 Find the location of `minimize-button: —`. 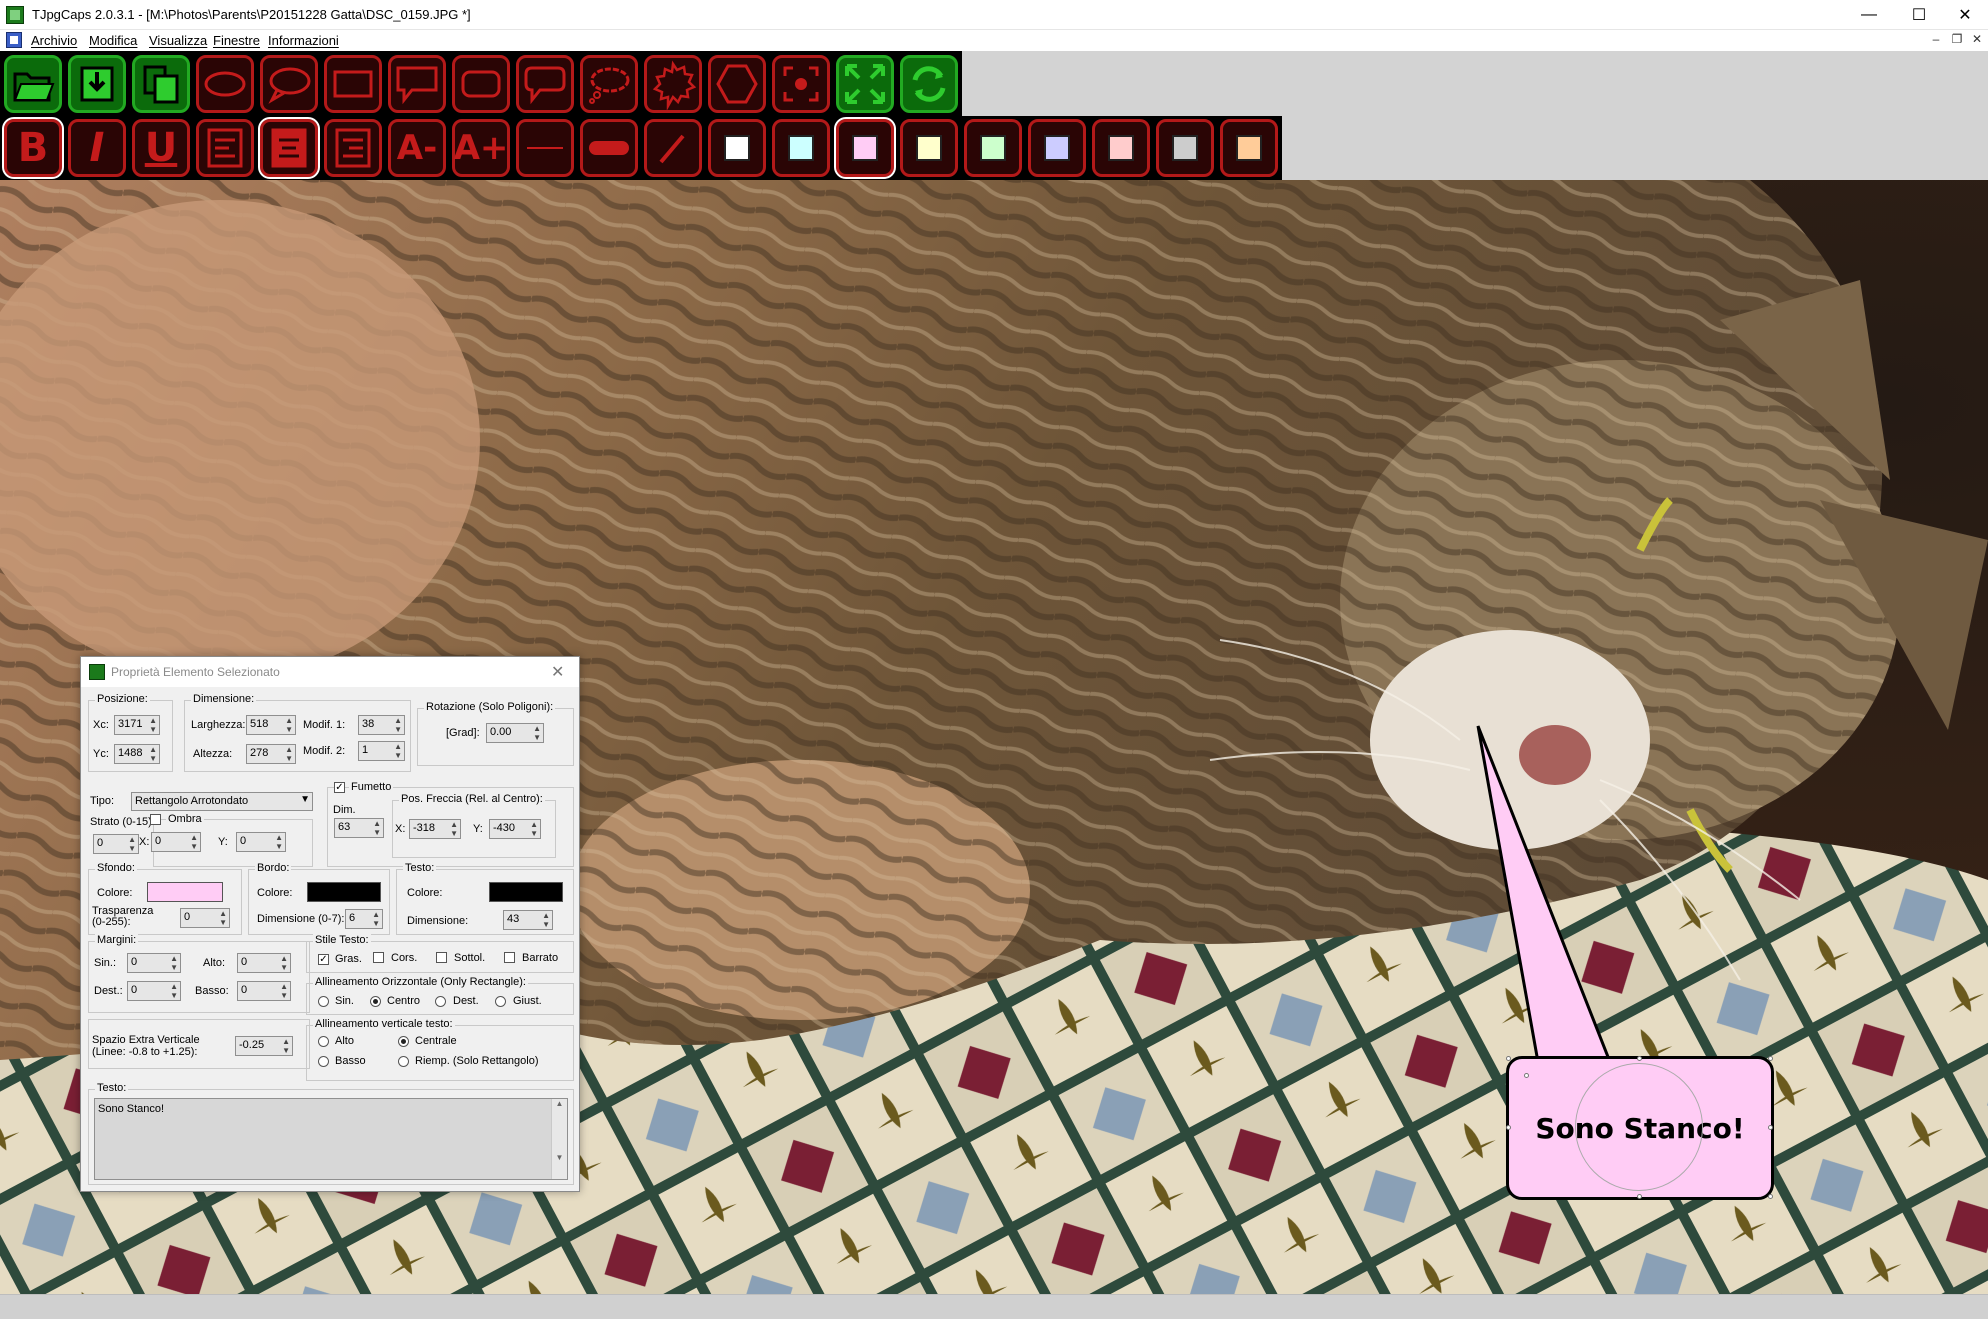

minimize-button: — is located at coordinates (1869, 15).